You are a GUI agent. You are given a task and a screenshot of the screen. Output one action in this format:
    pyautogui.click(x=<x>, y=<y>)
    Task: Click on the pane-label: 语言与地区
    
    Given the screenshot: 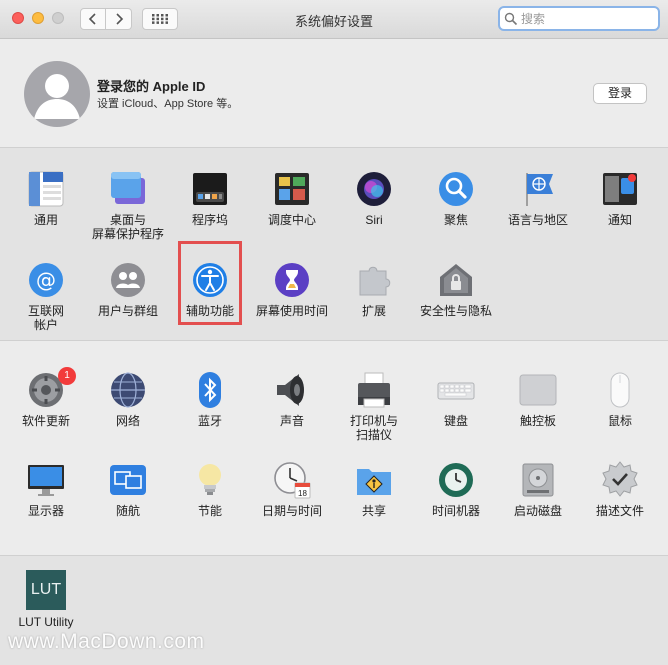 What is the action you would take?
    pyautogui.click(x=537, y=220)
    